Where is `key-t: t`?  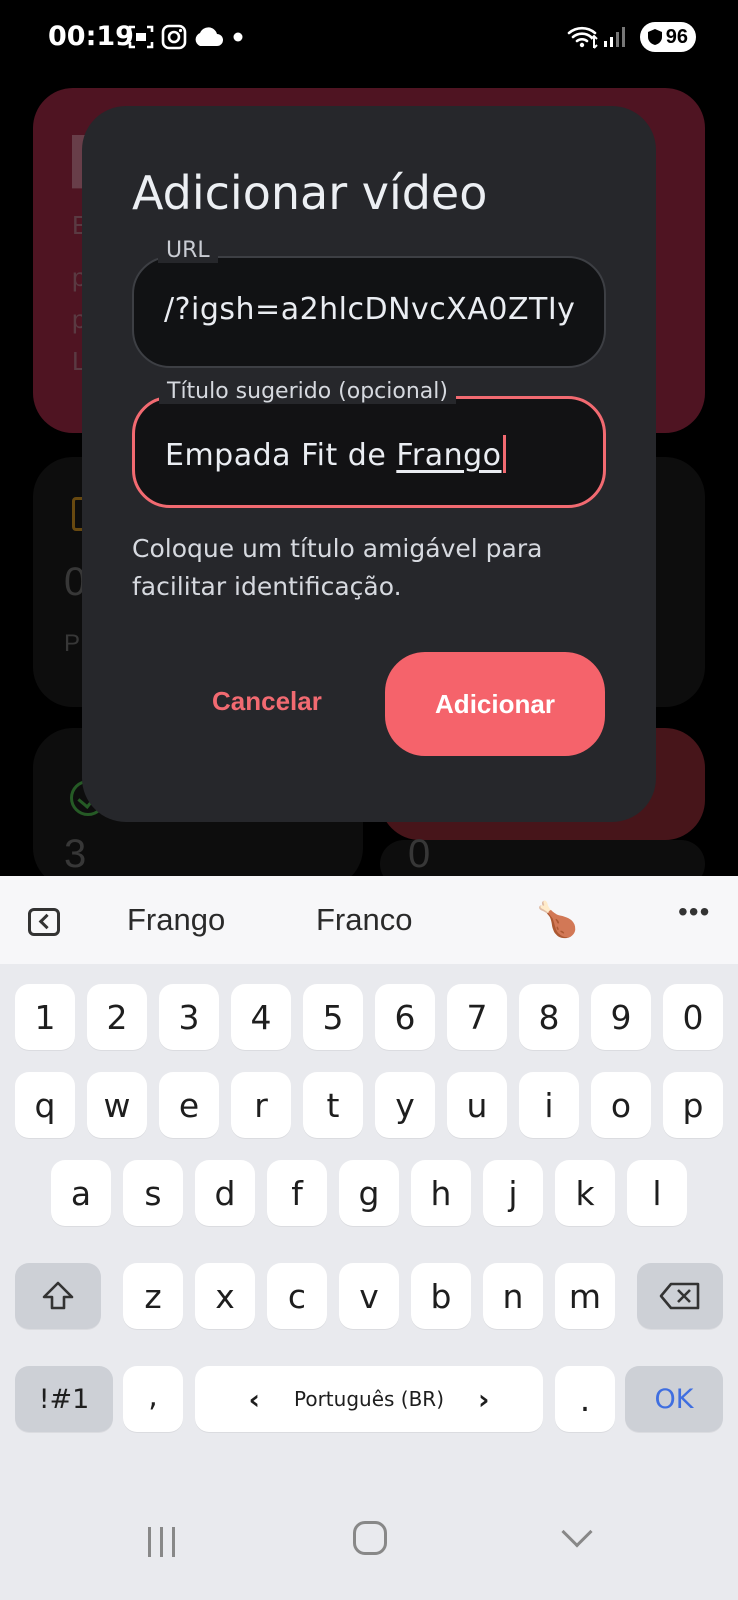
key-t: t is located at coordinates (333, 1105).